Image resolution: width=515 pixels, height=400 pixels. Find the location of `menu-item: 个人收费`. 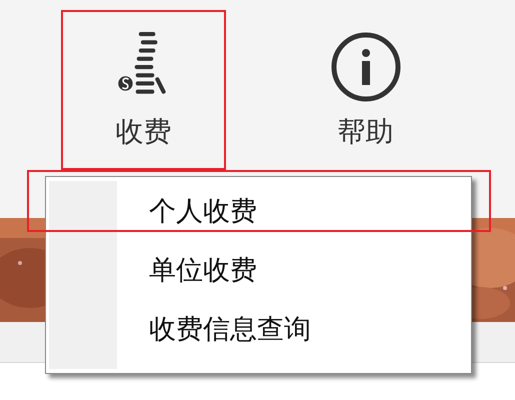

menu-item: 个人收费 is located at coordinates (294, 211).